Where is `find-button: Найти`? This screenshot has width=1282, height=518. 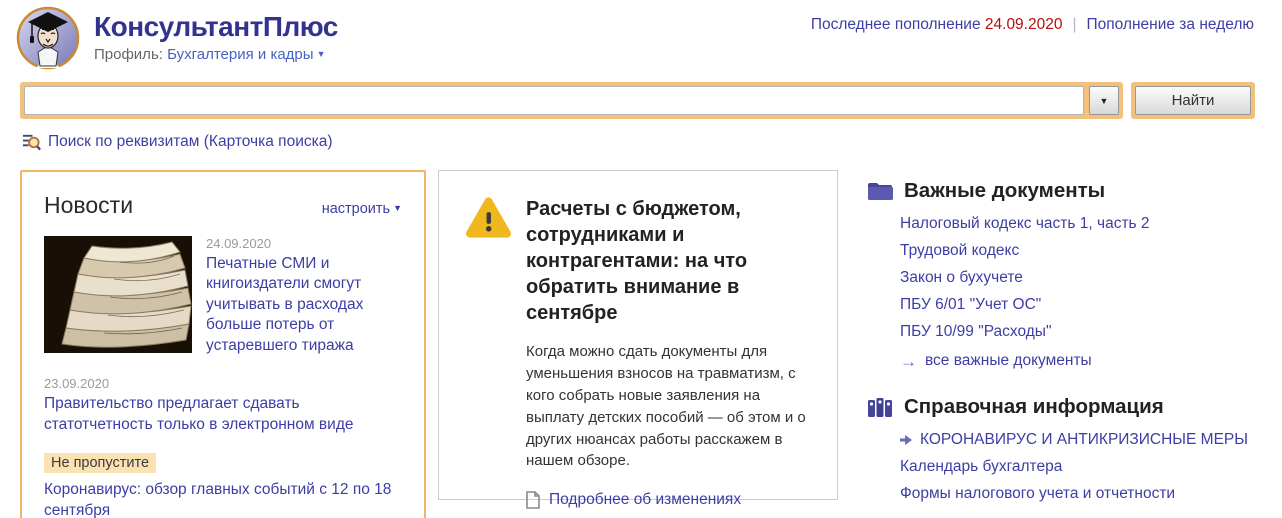
find-button: Найти is located at coordinates (1193, 100).